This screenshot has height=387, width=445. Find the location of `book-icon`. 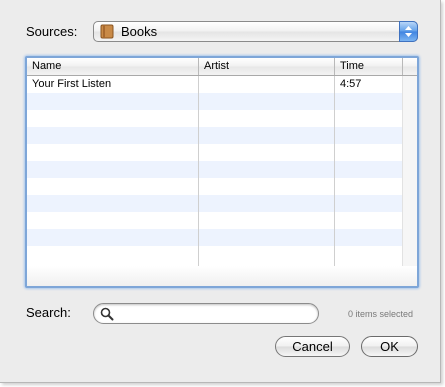

book-icon is located at coordinates (107, 31).